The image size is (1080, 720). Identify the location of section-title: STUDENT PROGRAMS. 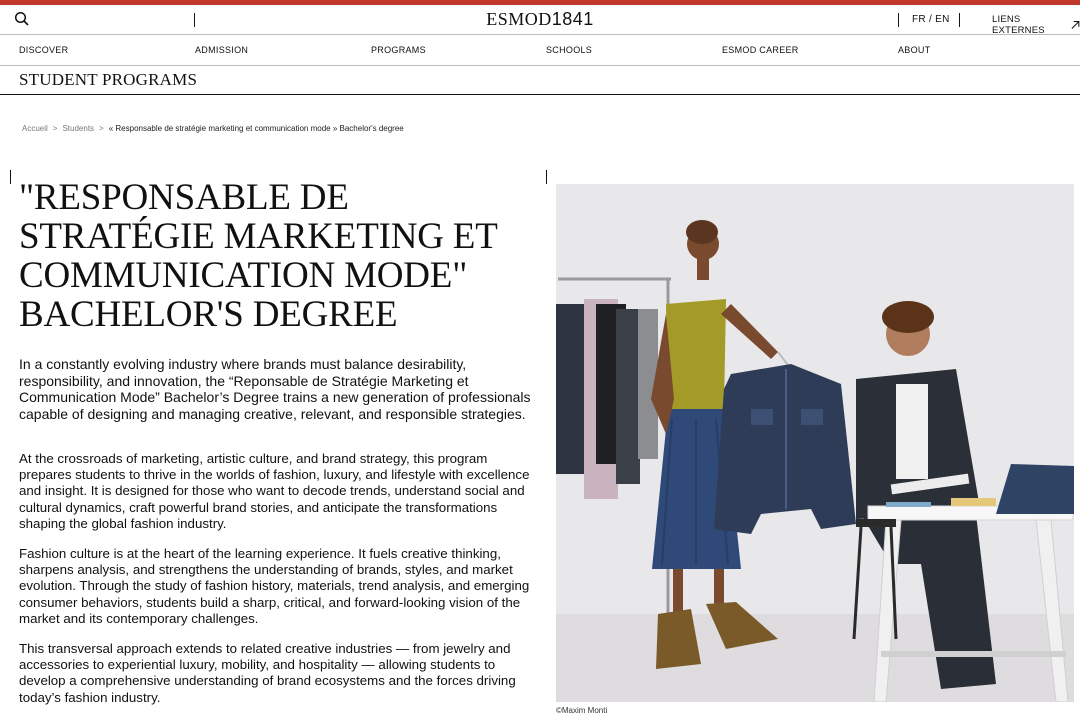
(108, 79).